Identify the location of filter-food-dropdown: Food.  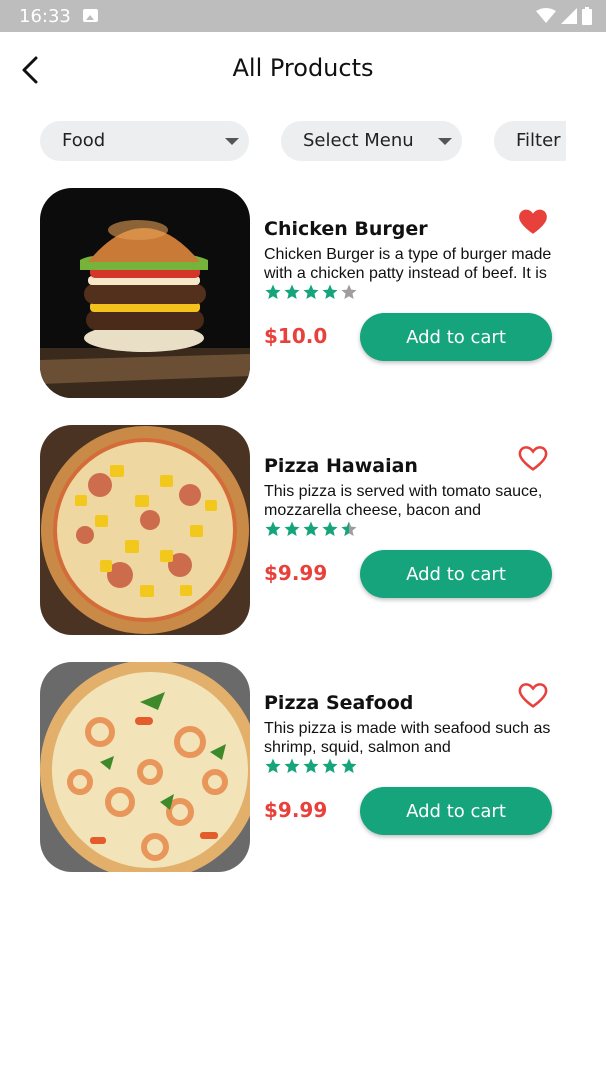
(144, 141).